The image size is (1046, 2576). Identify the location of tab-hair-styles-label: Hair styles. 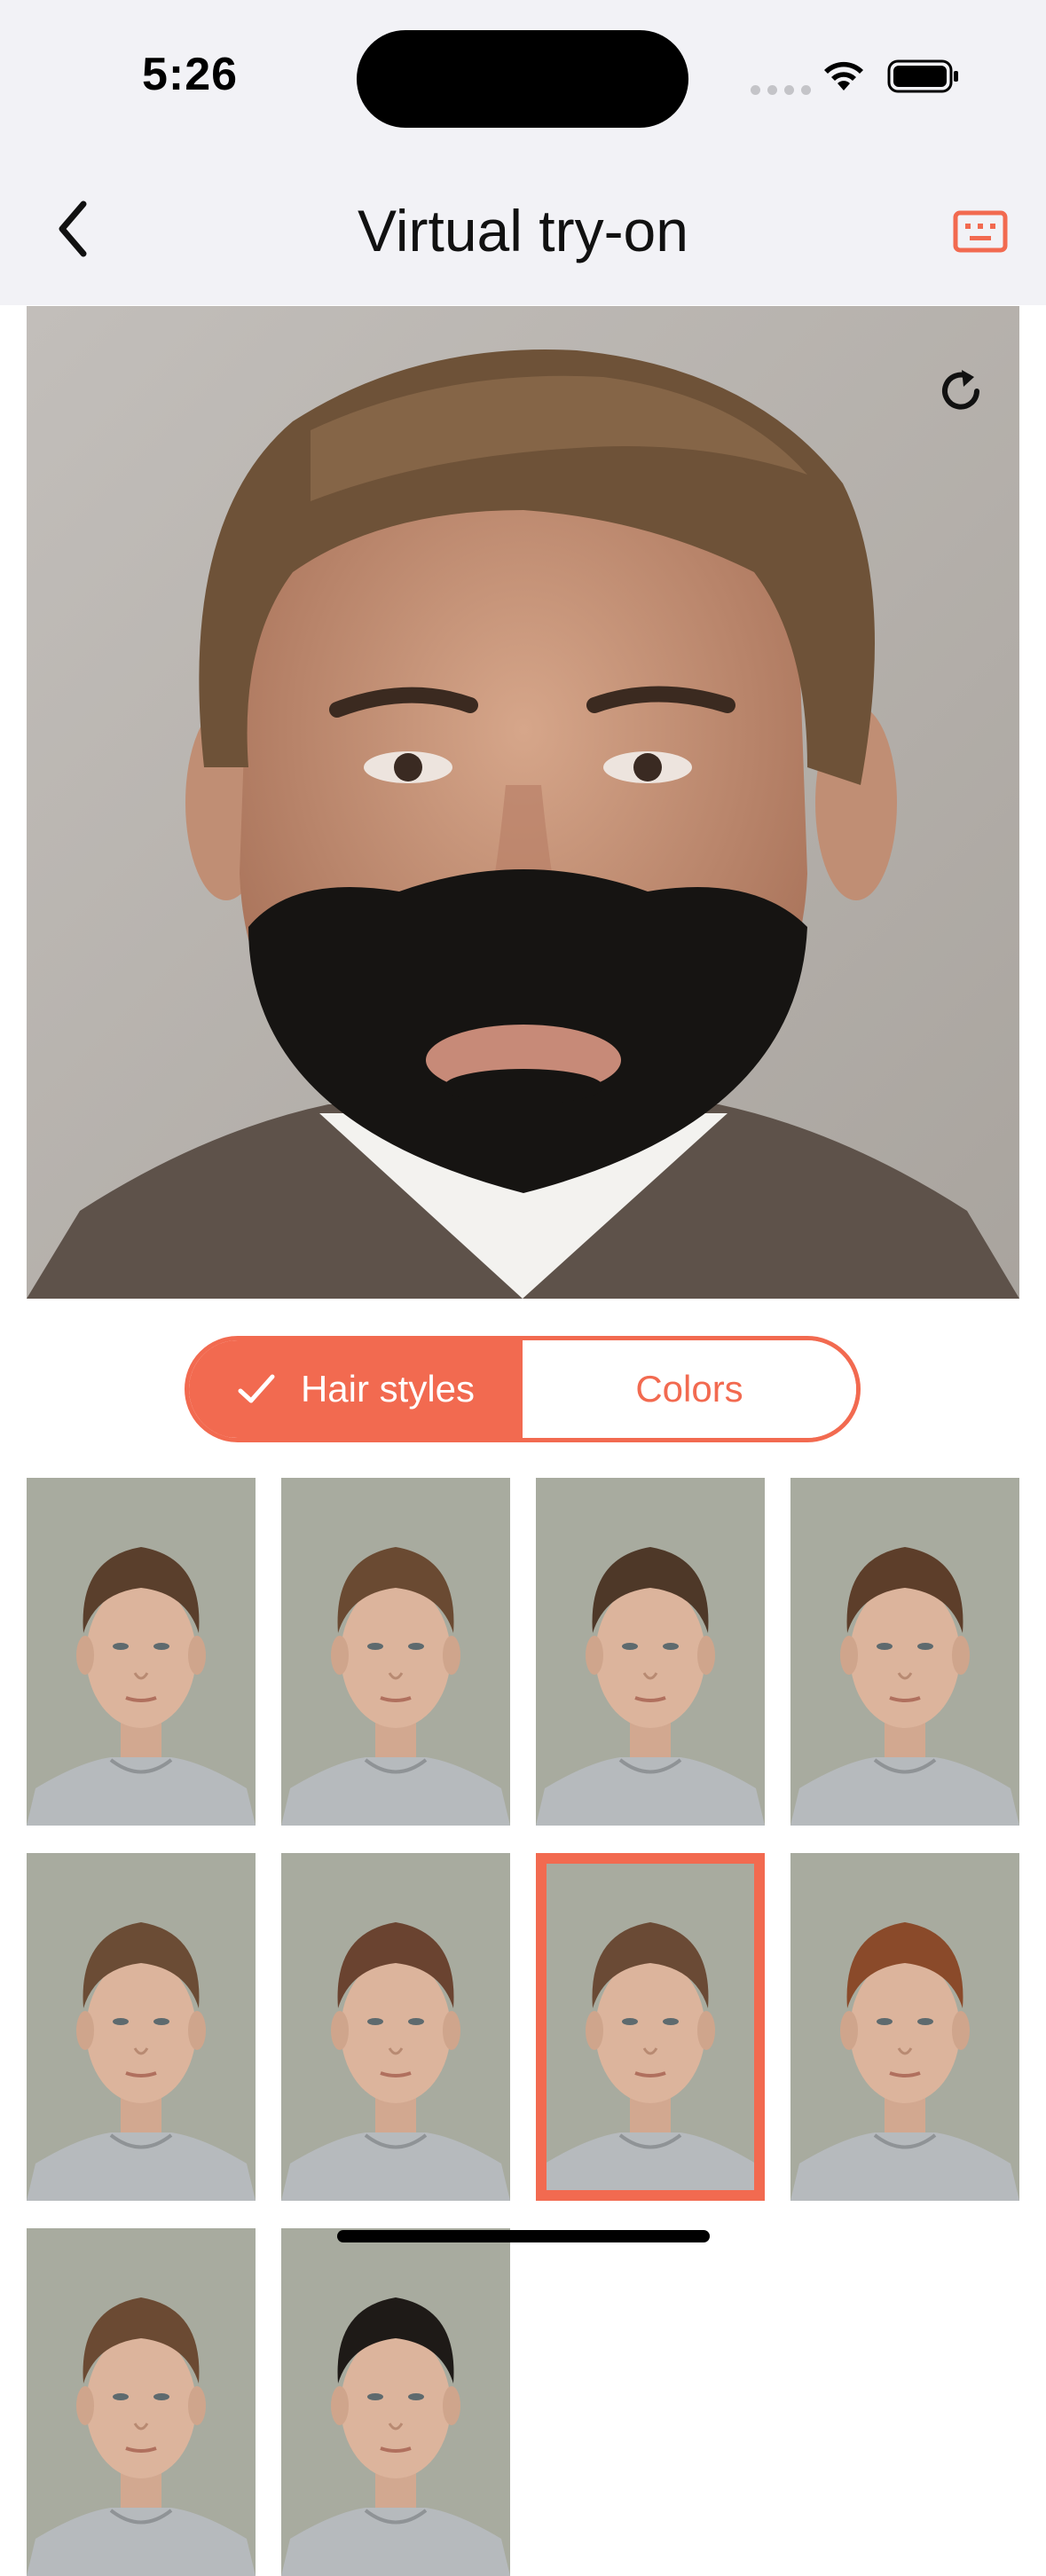
(388, 1389).